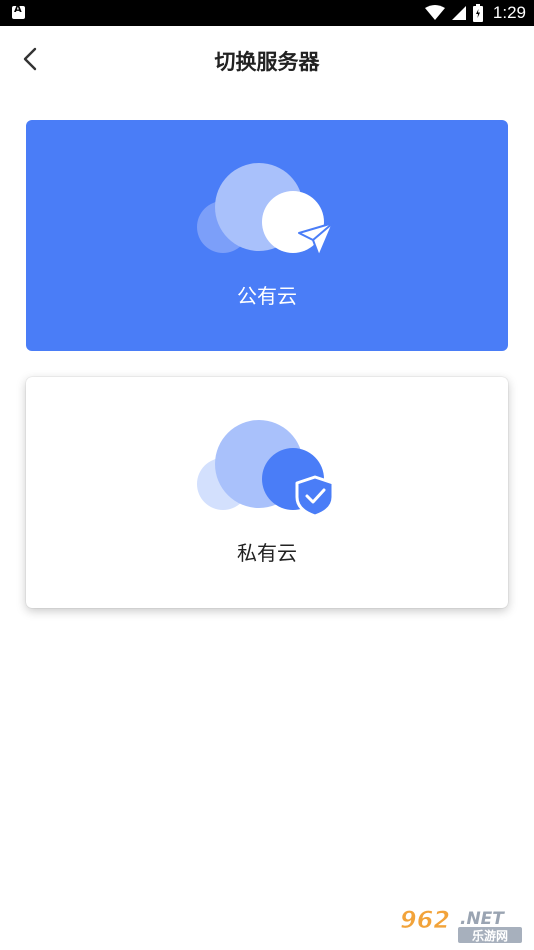  Describe the element at coordinates (267, 13) in the screenshot. I see `status-bar: 1:29` at that location.